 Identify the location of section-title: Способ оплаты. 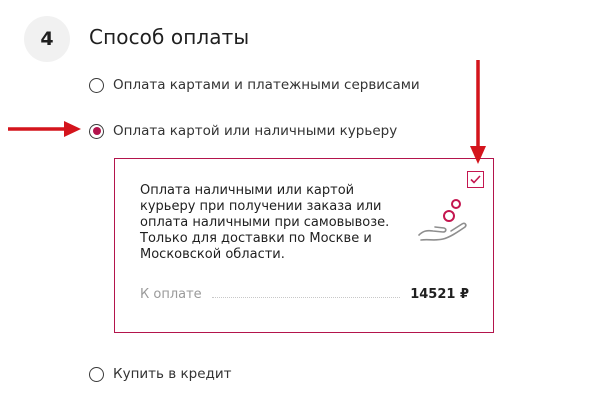
(169, 37).